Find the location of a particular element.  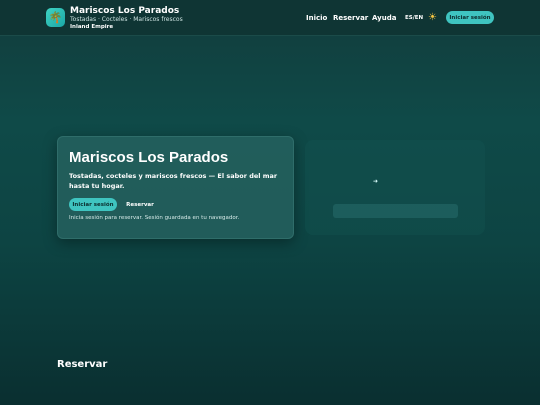

brand-location: Inland Empire is located at coordinates (92, 27).